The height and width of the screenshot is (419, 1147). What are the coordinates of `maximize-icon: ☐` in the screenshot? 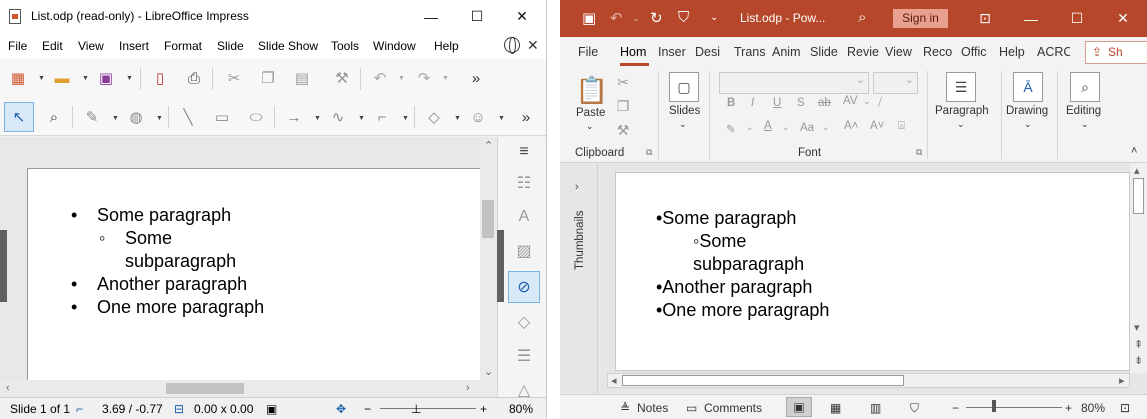 It's located at (1077, 18).